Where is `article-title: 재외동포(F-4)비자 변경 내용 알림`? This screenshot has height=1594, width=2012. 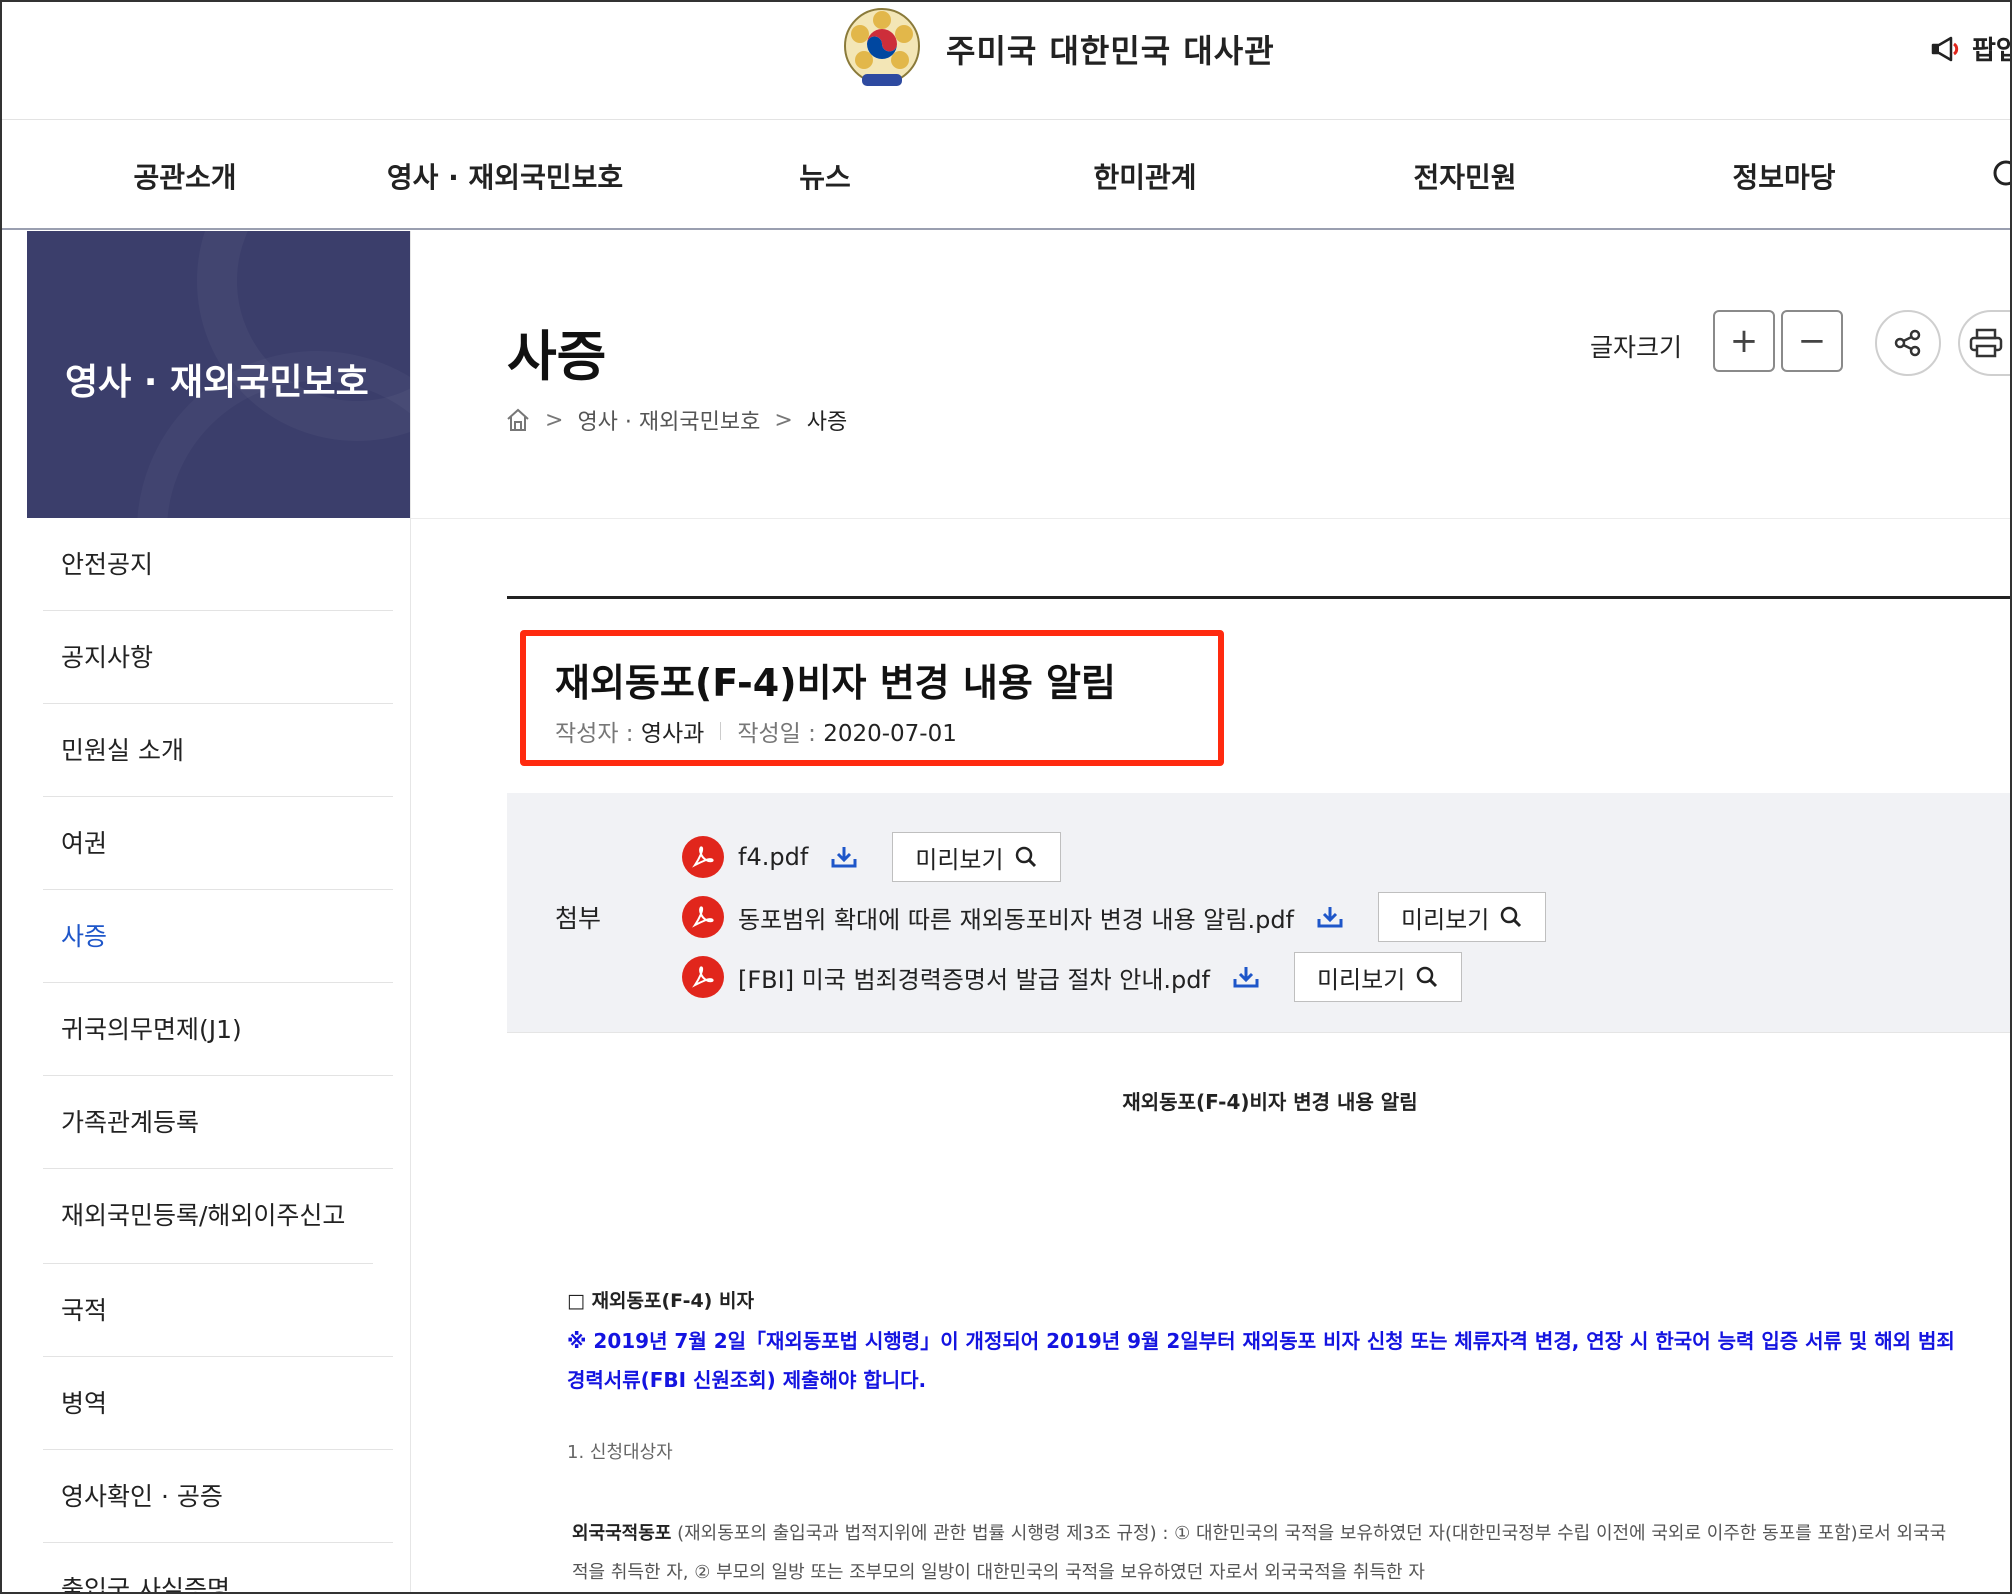 article-title: 재외동포(F-4)비자 변경 내용 알림 is located at coordinates (835, 683).